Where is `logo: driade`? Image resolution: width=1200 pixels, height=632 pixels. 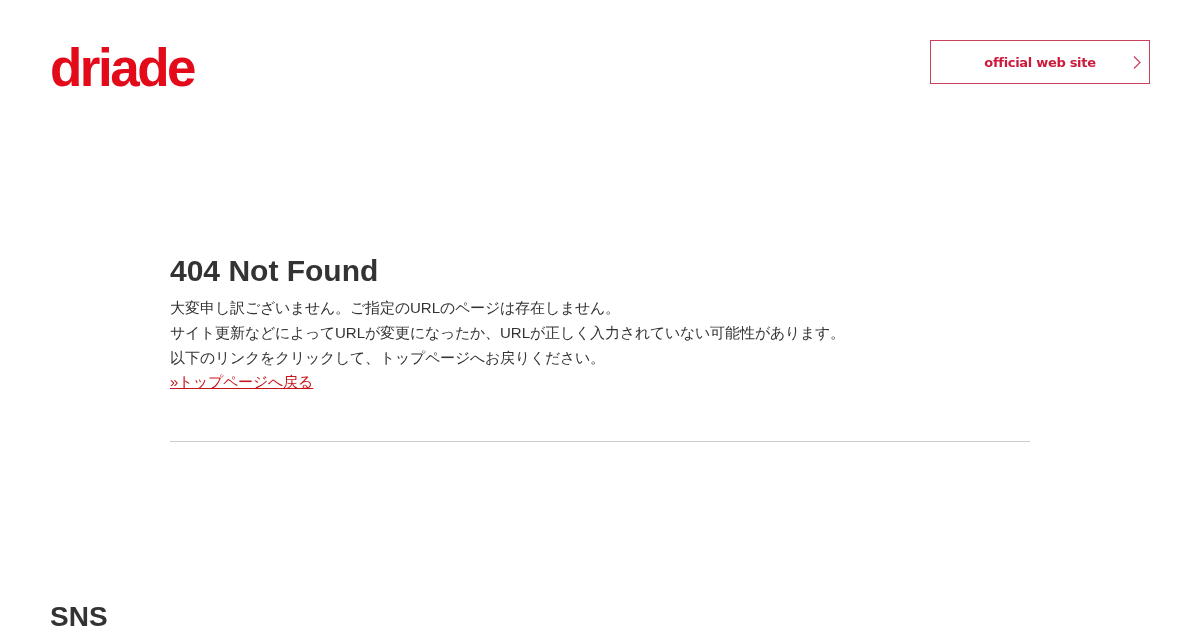
logo: driade is located at coordinates (122, 69).